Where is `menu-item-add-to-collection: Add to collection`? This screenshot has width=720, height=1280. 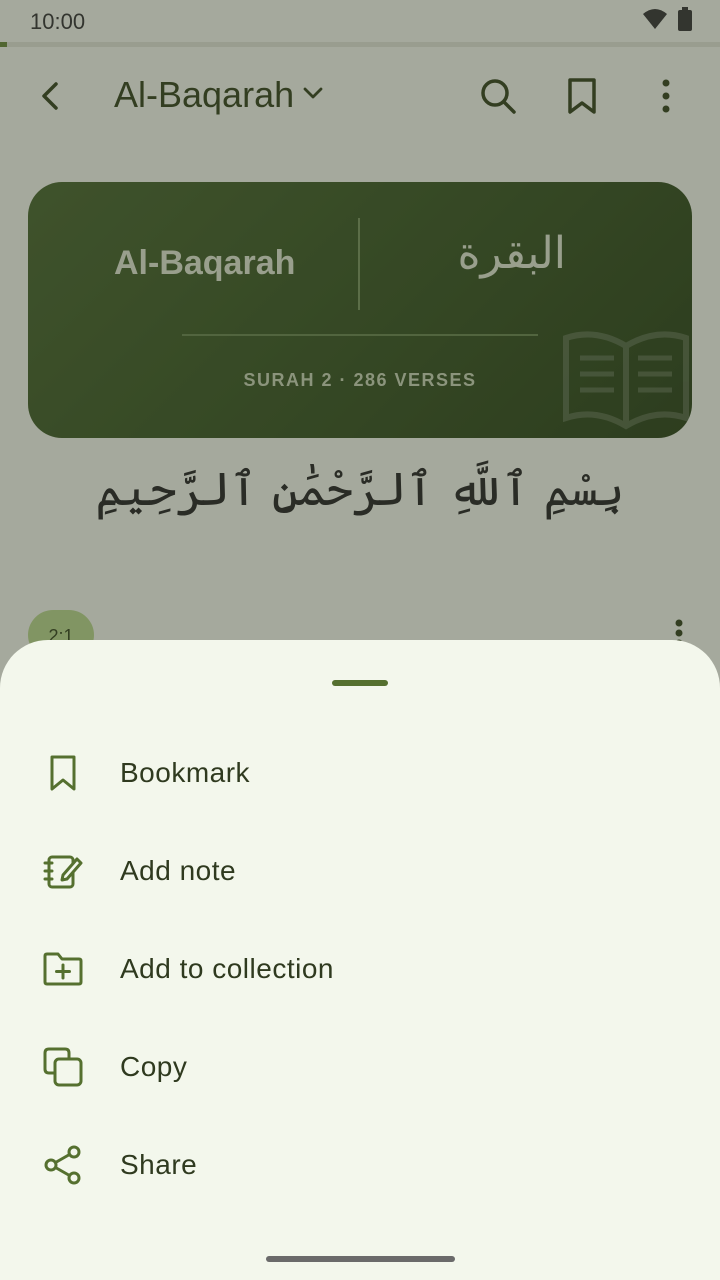
menu-item-add-to-collection: Add to collection is located at coordinates (360, 969).